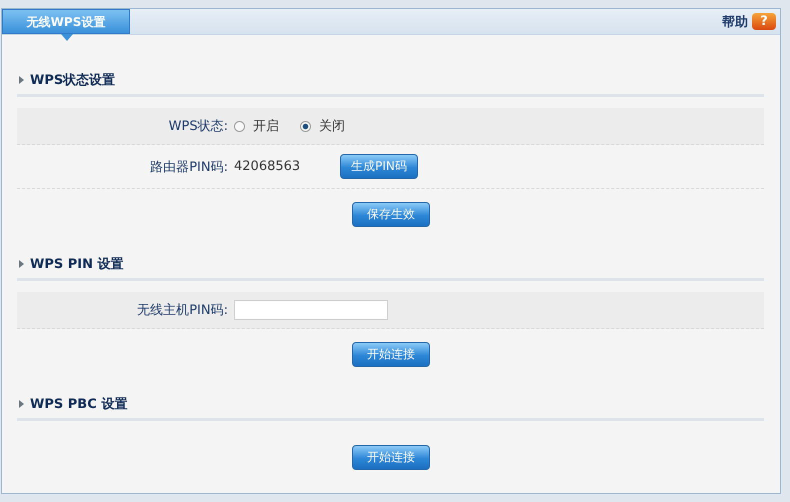 This screenshot has height=502, width=790. Describe the element at coordinates (311, 310) in the screenshot. I see `input-field` at that location.